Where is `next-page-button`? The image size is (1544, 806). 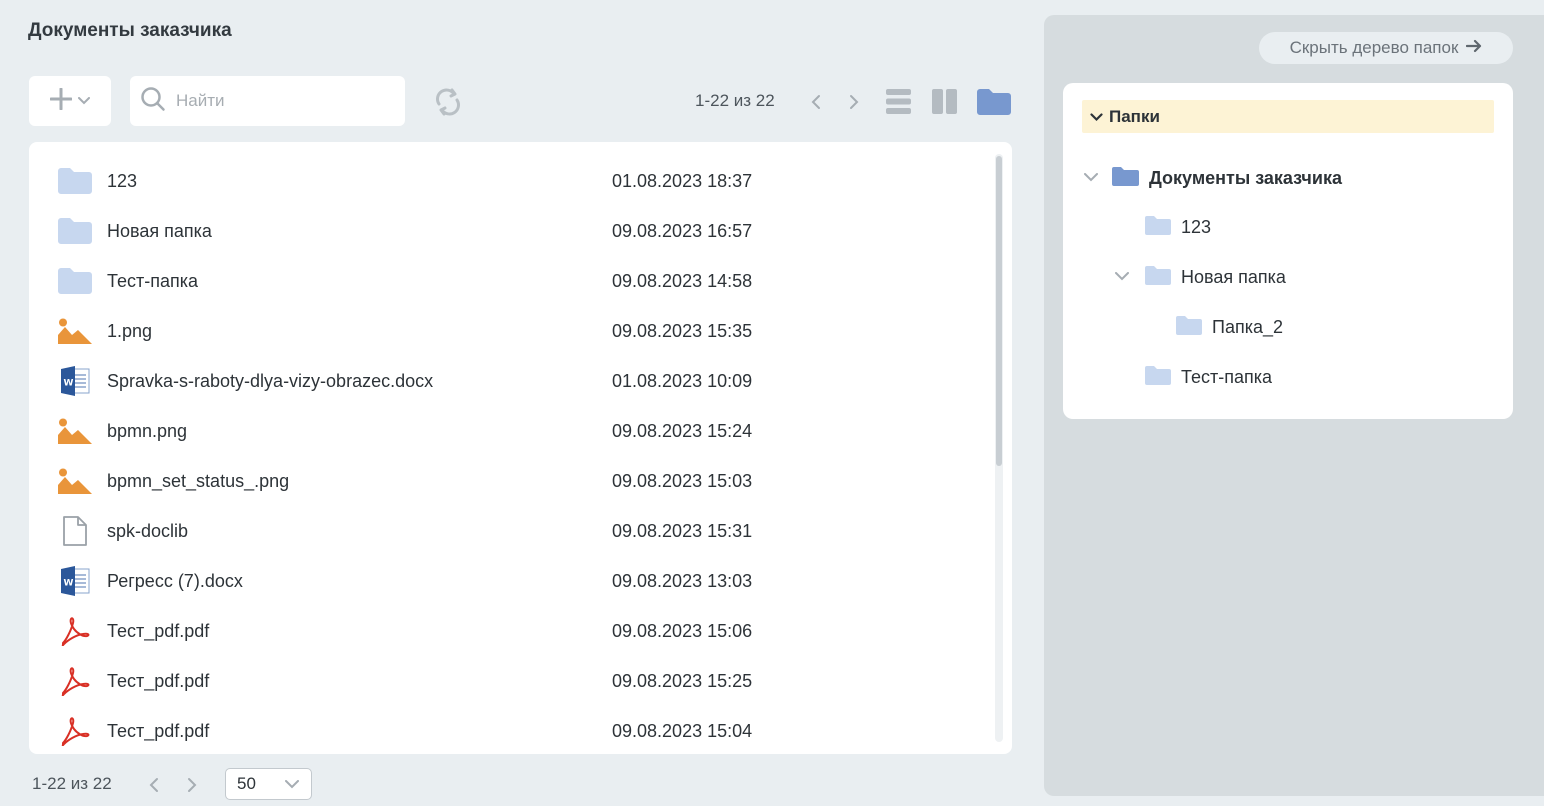
next-page-button is located at coordinates (854, 102).